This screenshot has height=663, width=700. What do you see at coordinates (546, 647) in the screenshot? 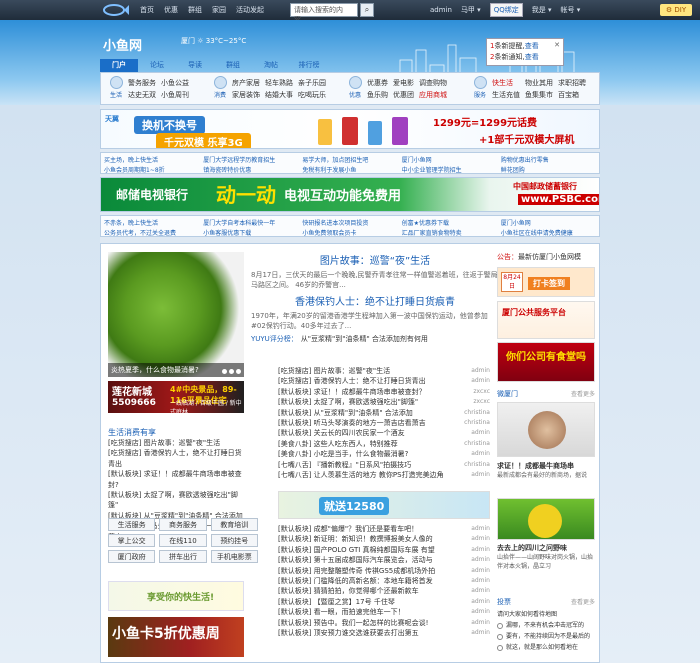
I see `vote-option: 就这，就是那么如何看地在` at bounding box center [546, 647].